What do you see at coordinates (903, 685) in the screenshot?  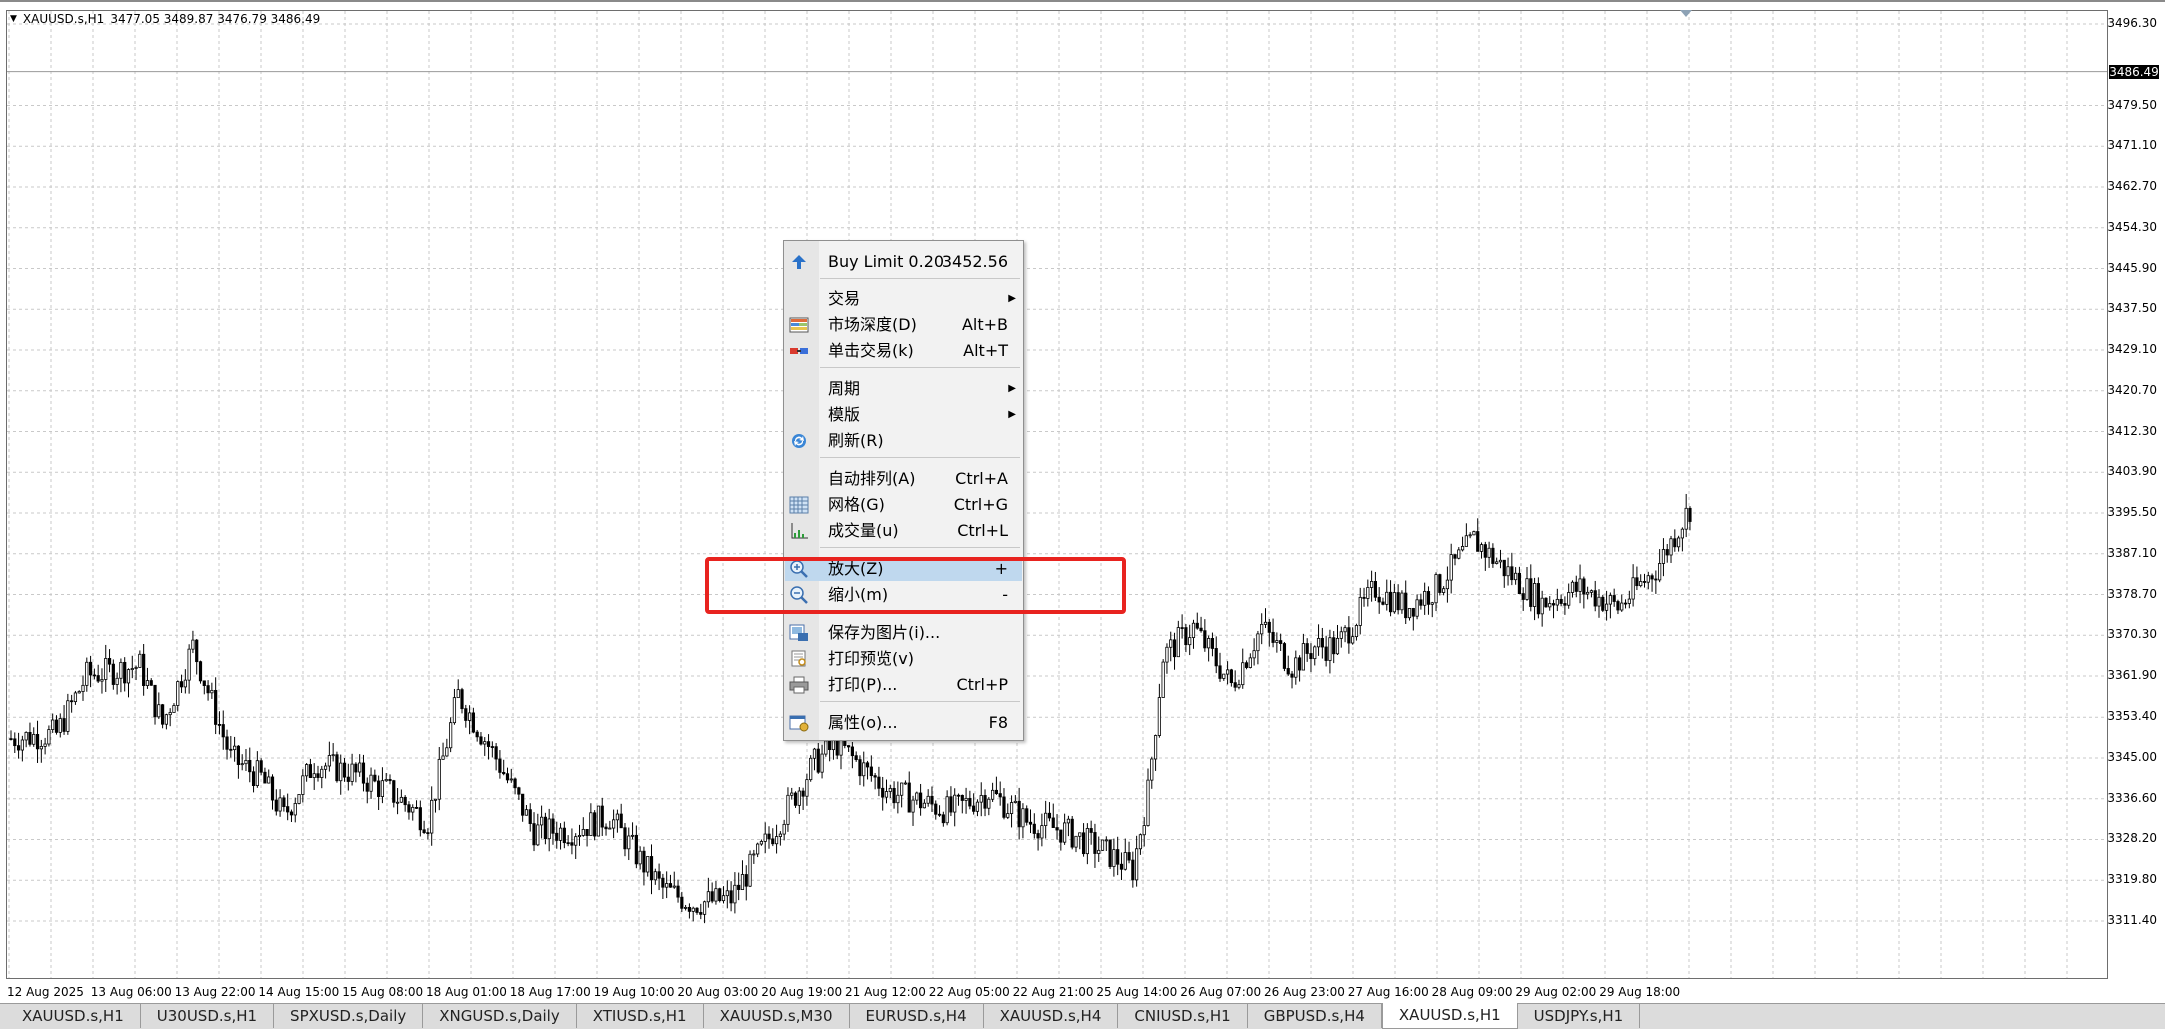 I see `menu-item: 打印(P)... Ctrl+P` at bounding box center [903, 685].